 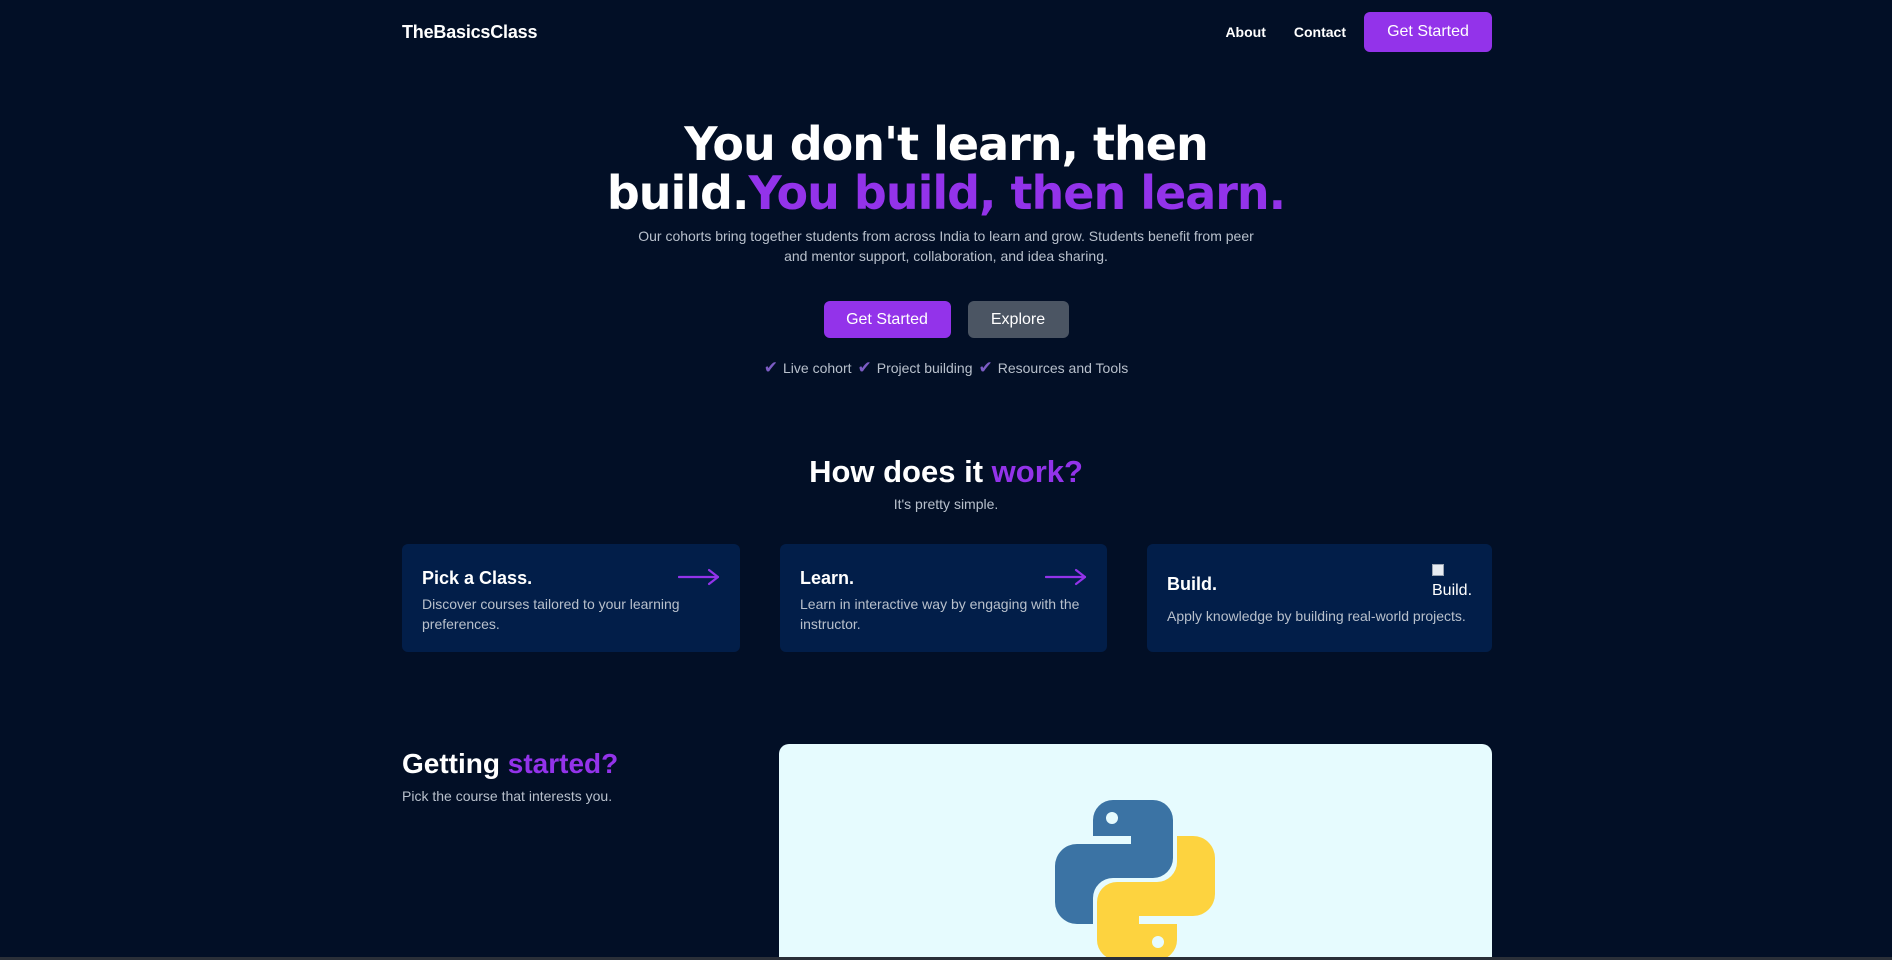 I want to click on gs-title-white: Getting, so click(x=455, y=763).